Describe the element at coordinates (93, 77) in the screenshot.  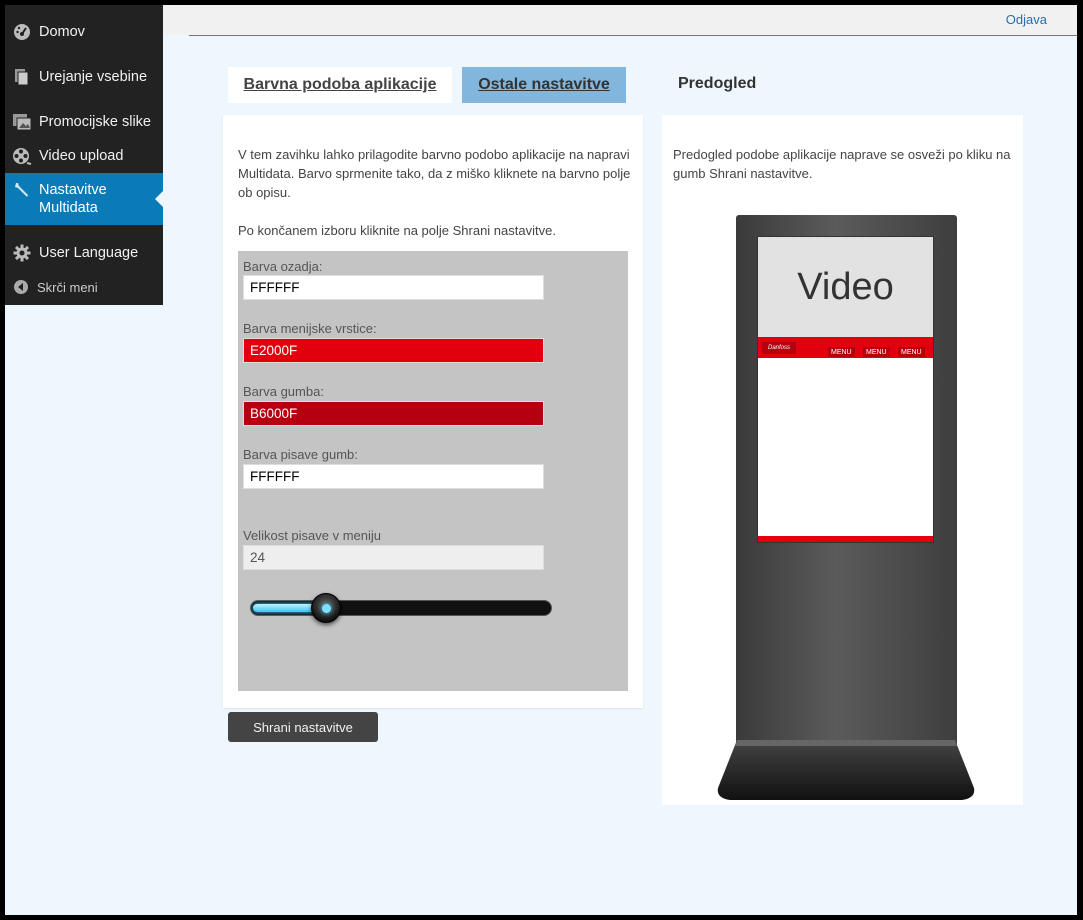
I see `sidebar-item-label: Urejanje vsebine` at that location.